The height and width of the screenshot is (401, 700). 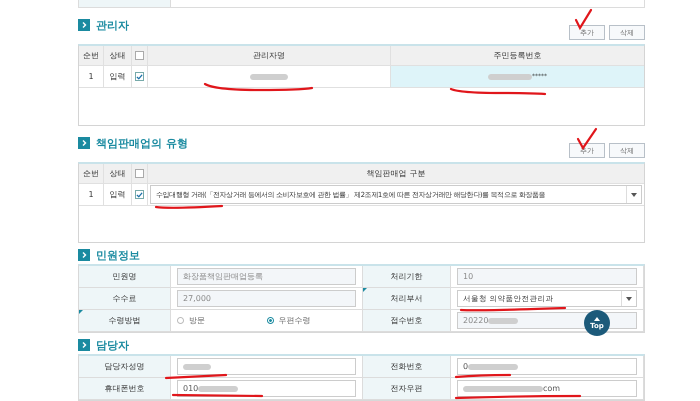 What do you see at coordinates (547, 276) in the screenshot?
I see `input-field: 10` at bounding box center [547, 276].